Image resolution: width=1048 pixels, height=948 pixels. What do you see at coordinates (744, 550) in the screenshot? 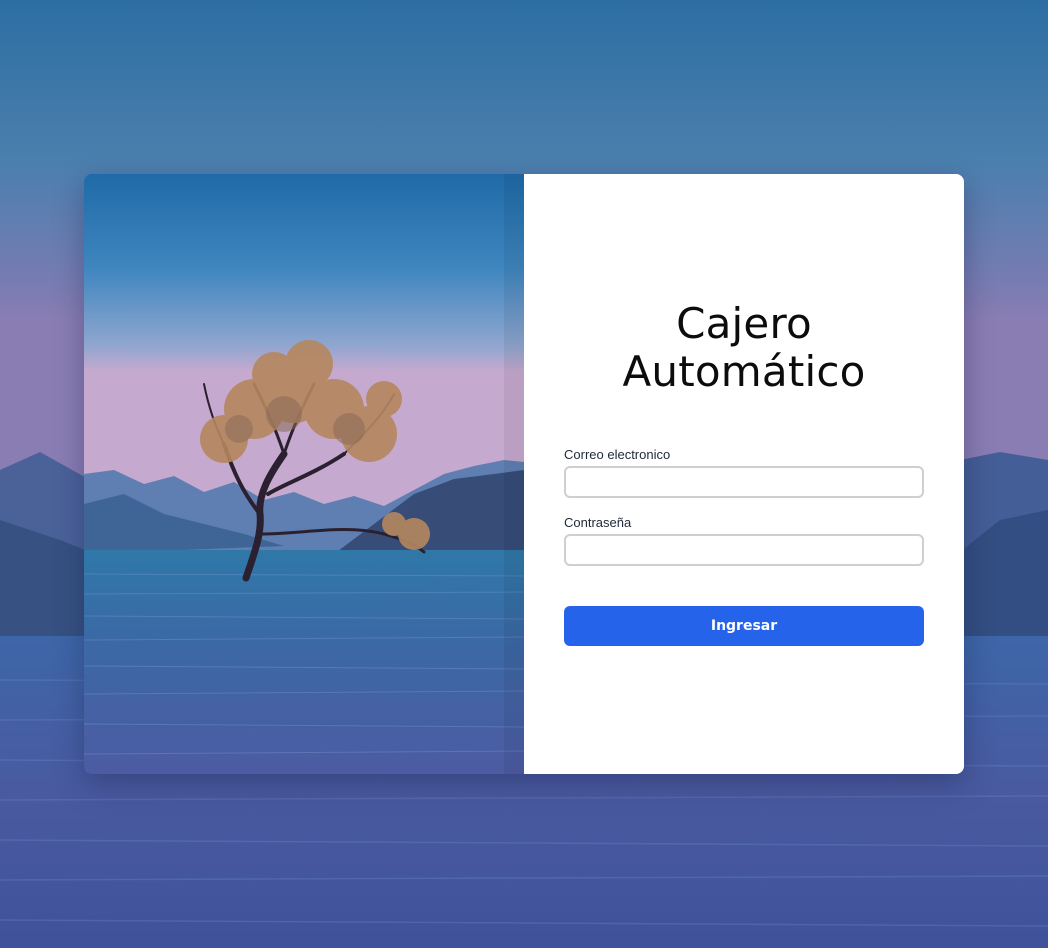
I see `password-field` at bounding box center [744, 550].